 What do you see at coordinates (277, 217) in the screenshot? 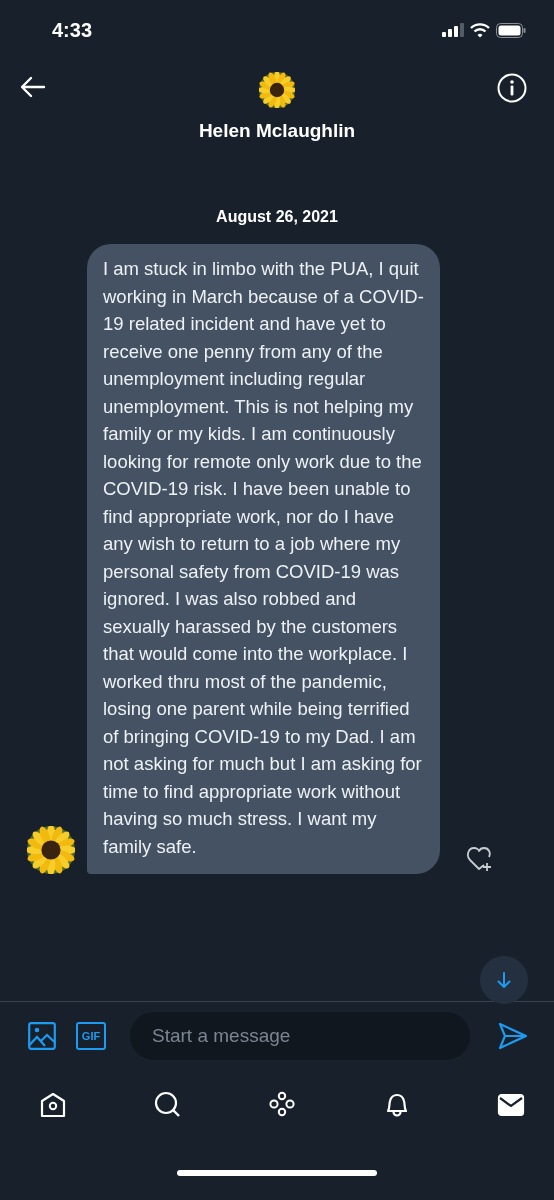
I see `conversation-date: August 26, 2021` at bounding box center [277, 217].